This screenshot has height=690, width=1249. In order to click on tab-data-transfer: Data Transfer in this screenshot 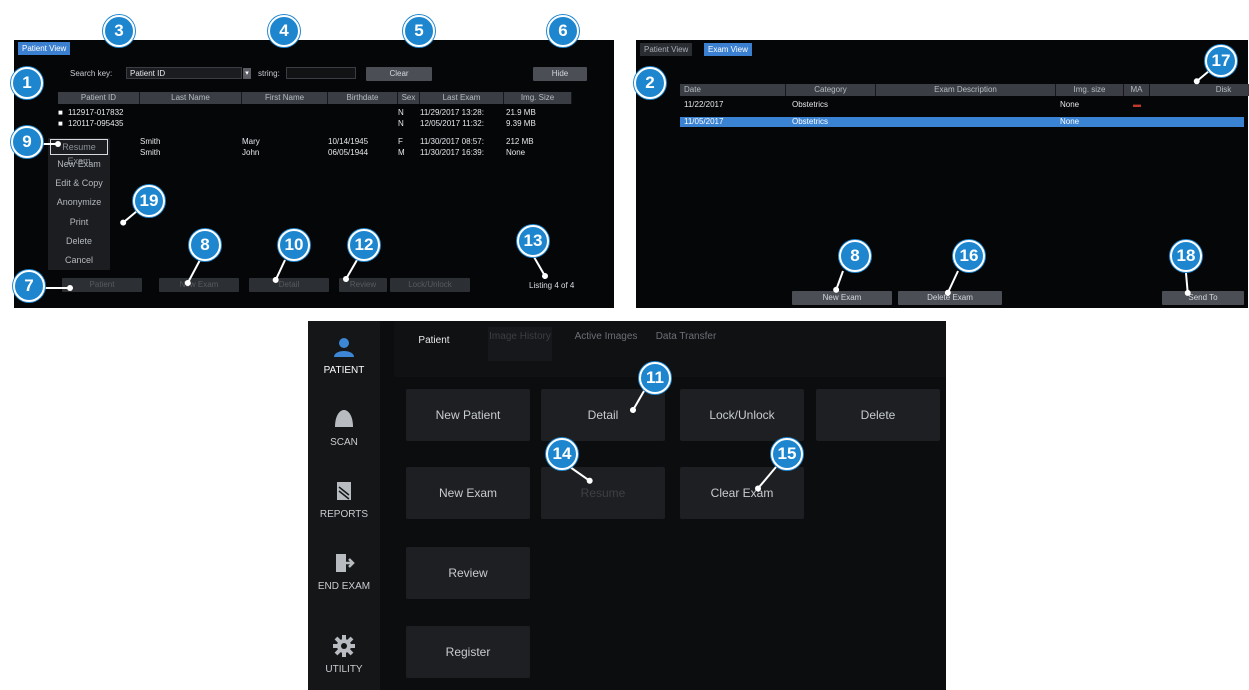, I will do `click(686, 344)`.